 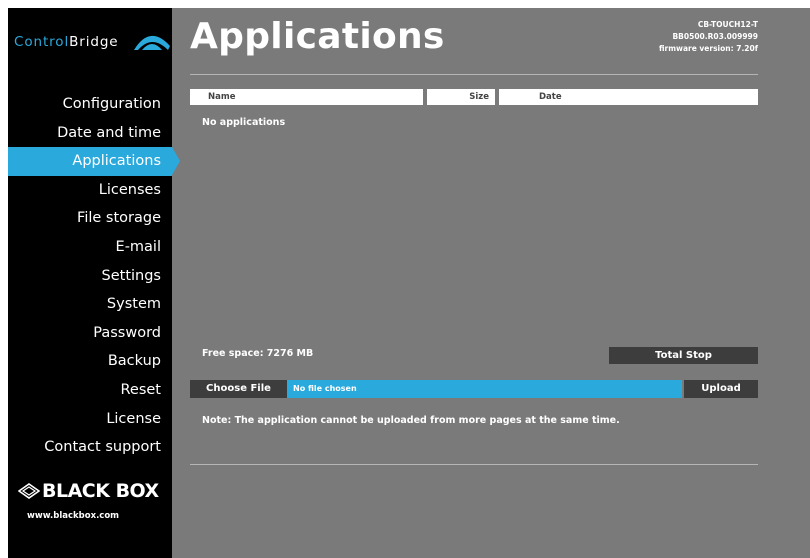 What do you see at coordinates (133, 418) in the screenshot?
I see `sidebar-item-label: License` at bounding box center [133, 418].